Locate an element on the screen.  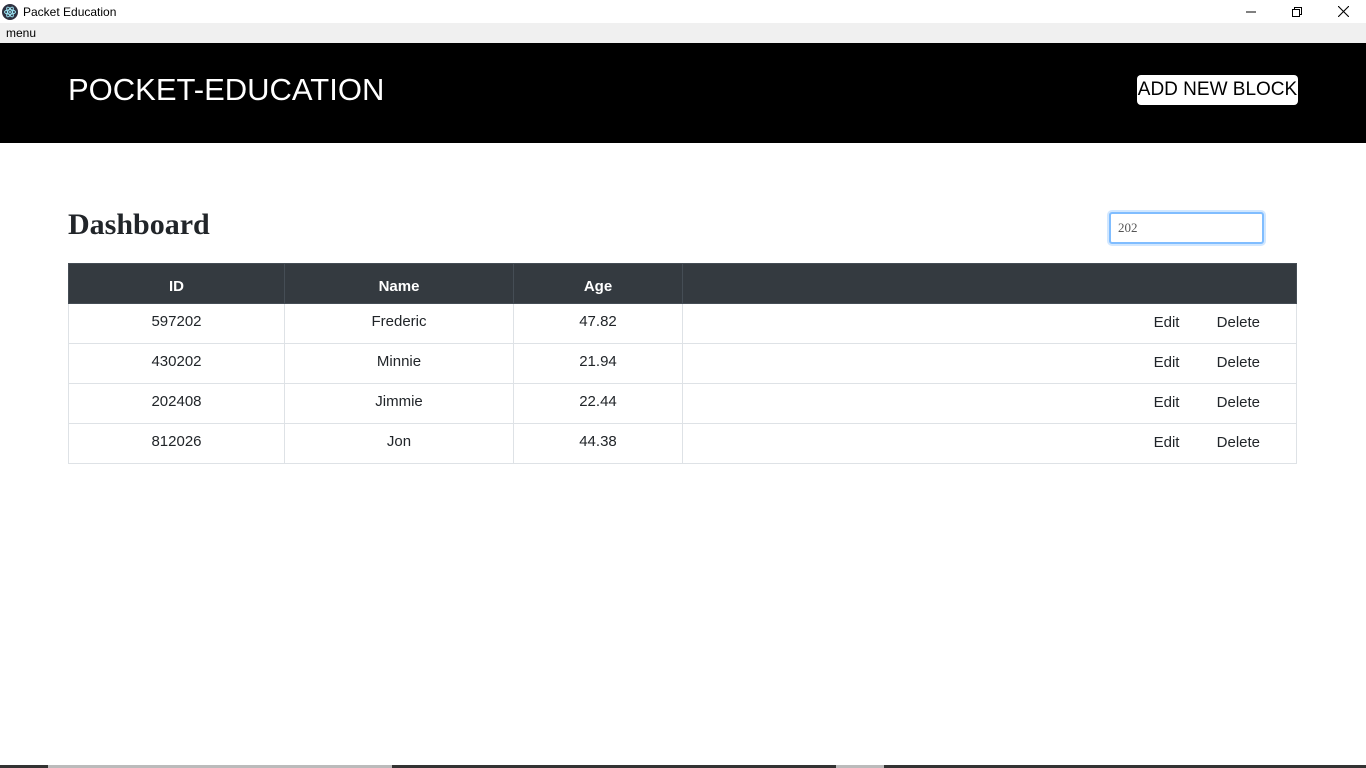
cell-name: Jon is located at coordinates (399, 443).